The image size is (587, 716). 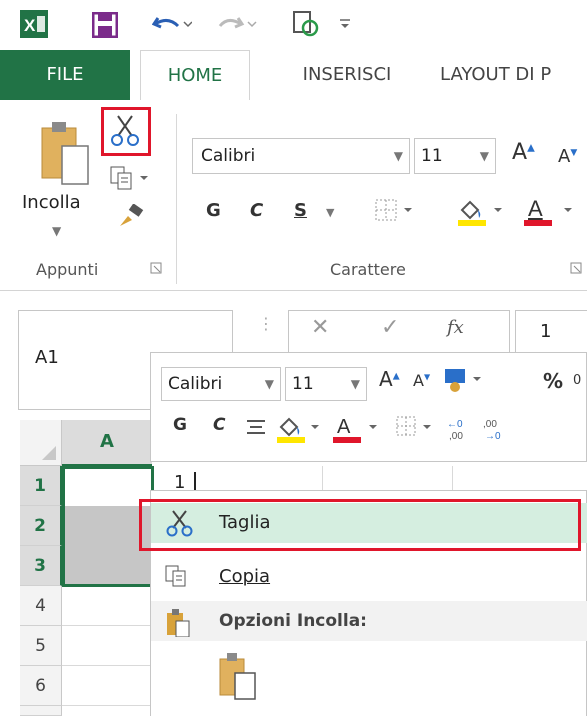 I want to click on mini-font-dropdown: Calibri ▼, so click(x=221, y=384).